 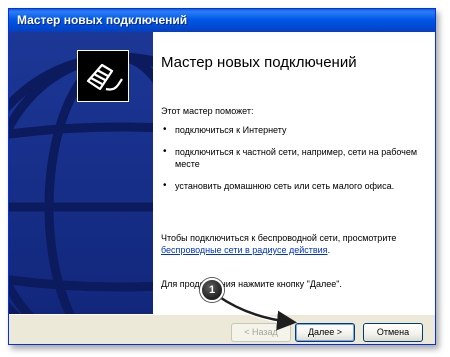 What do you see at coordinates (244, 250) in the screenshot?
I see `wireless-networks-link: беспроводные сети в радиусе действия` at bounding box center [244, 250].